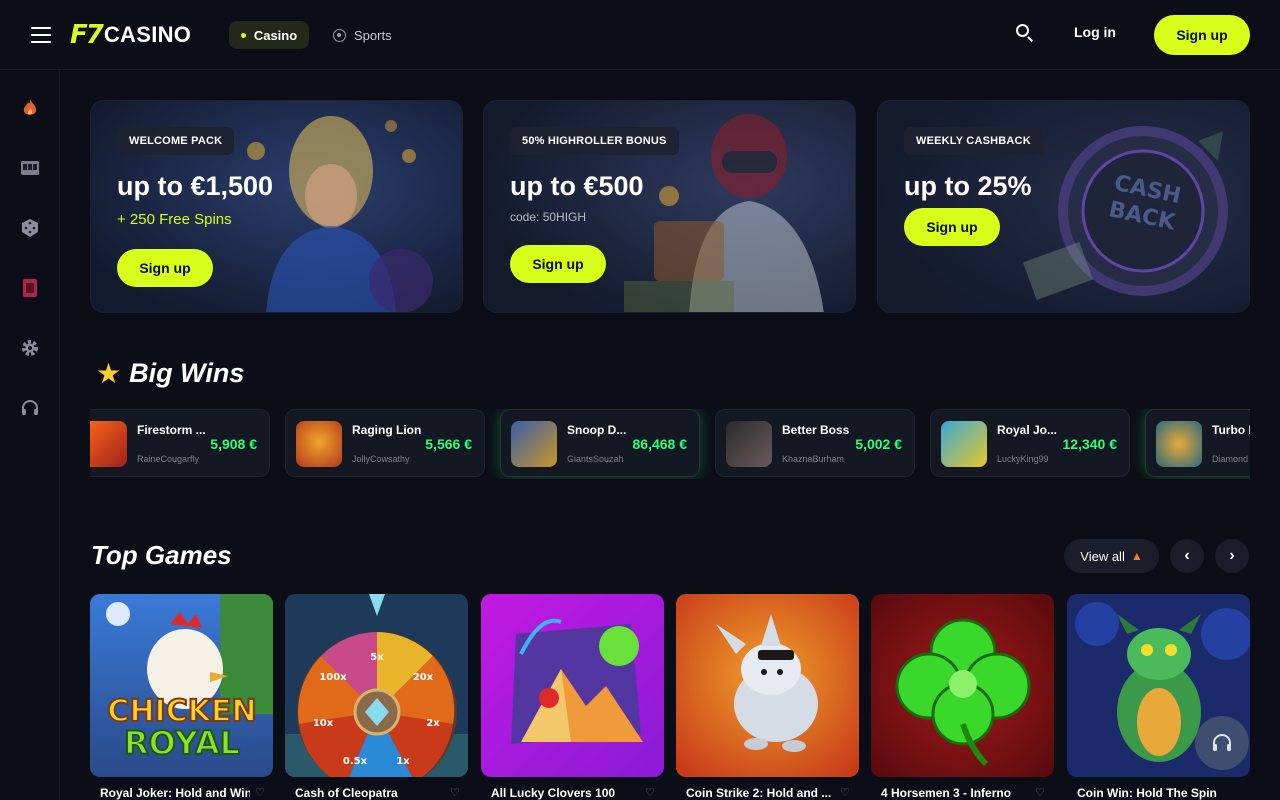 This screenshot has width=1280, height=800. I want to click on tab-casino: Casino, so click(269, 35).